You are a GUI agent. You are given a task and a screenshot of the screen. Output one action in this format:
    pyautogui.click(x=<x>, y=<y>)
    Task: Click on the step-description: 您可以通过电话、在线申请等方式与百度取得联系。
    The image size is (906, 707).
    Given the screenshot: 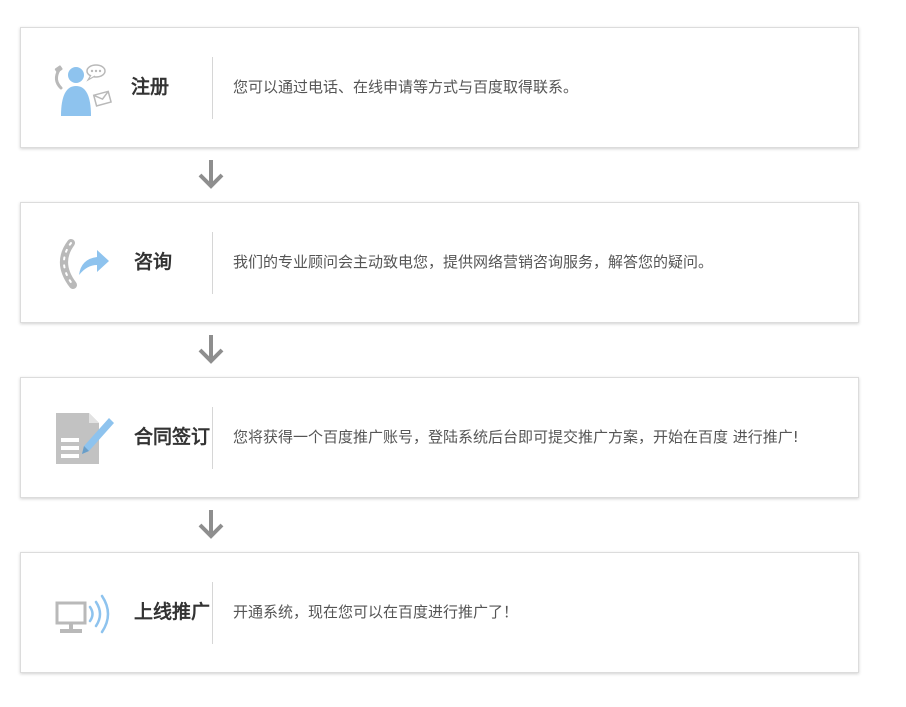 What is the action you would take?
    pyautogui.click(x=406, y=87)
    